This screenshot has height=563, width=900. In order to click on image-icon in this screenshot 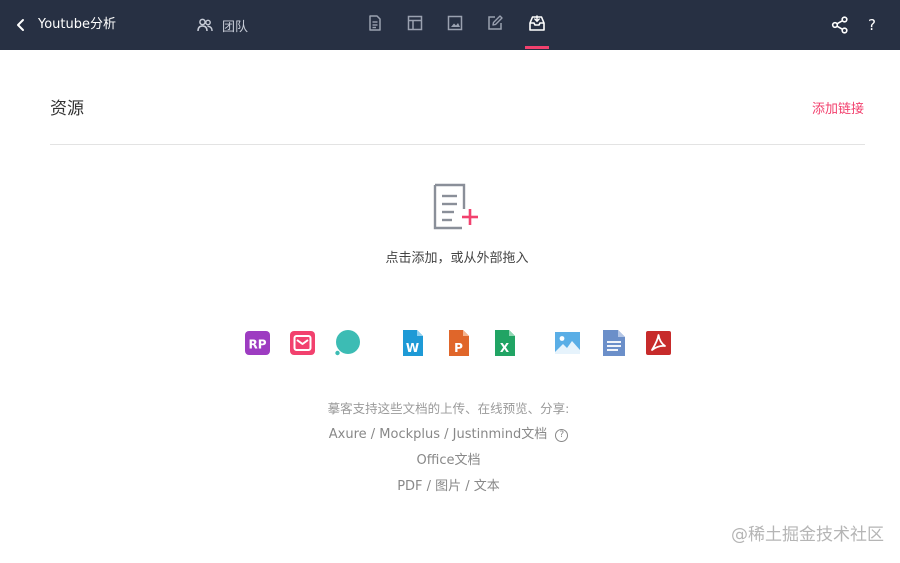, I will do `click(455, 23)`.